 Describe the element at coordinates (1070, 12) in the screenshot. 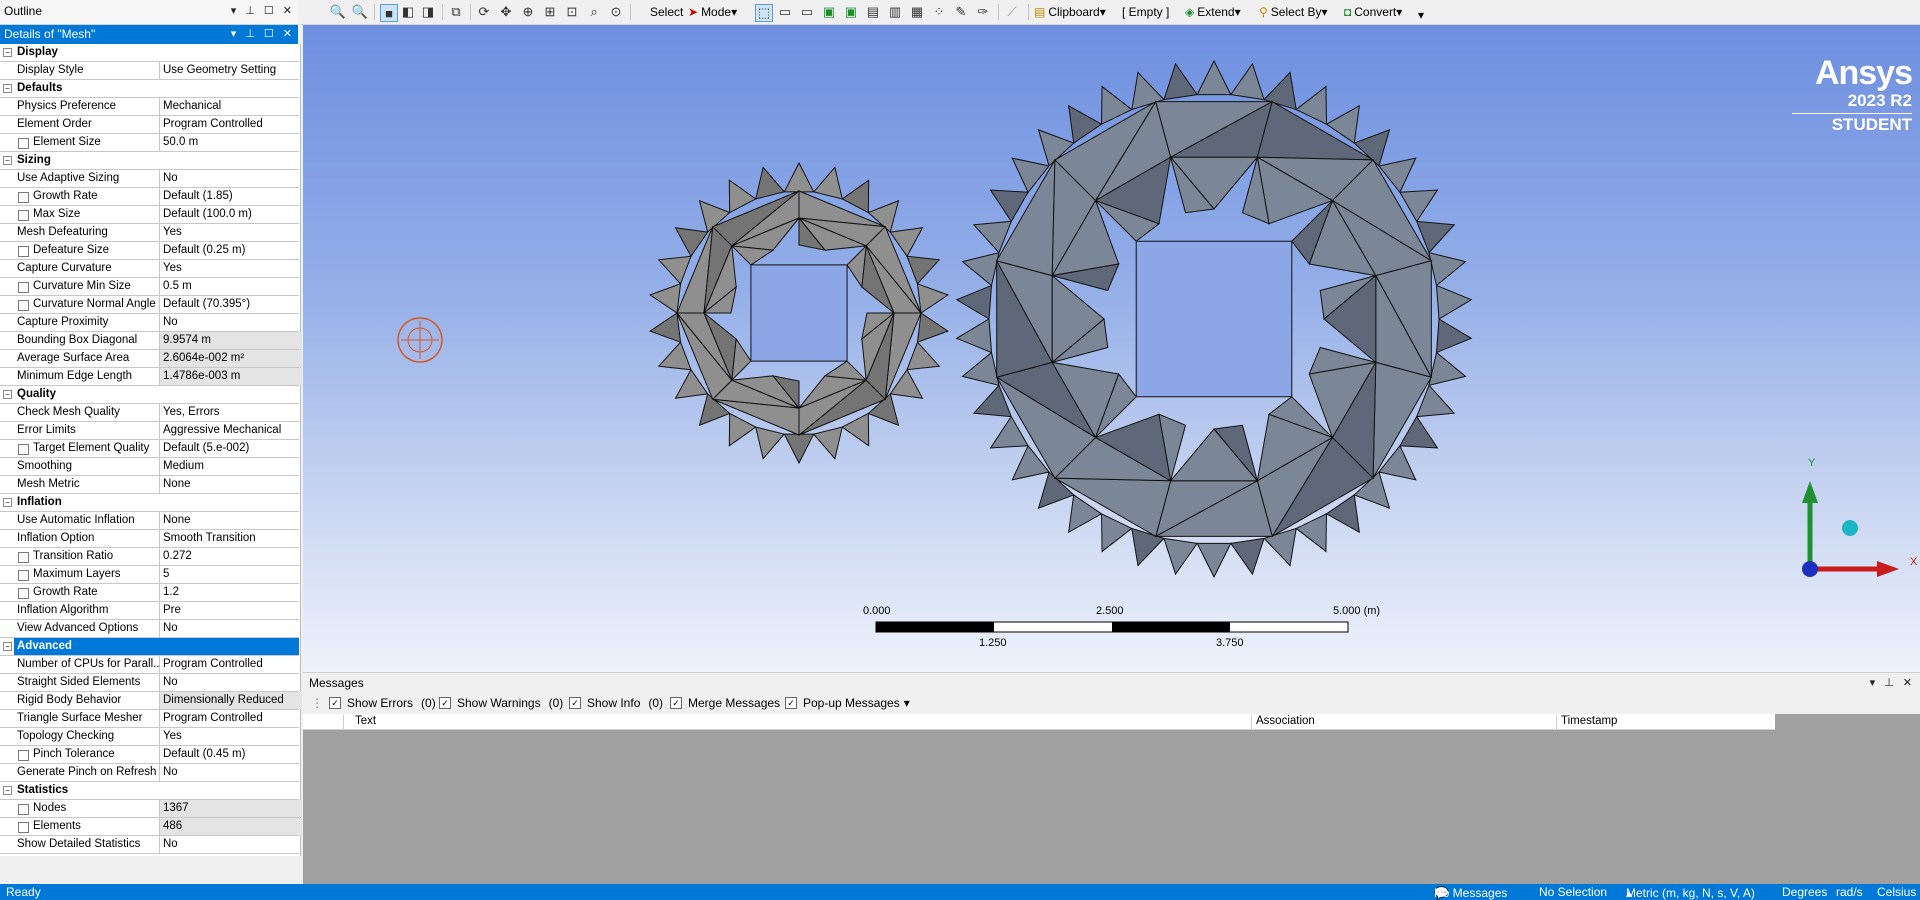

I see `clipboard-dropdown: ▤ Clipboard ▾` at that location.